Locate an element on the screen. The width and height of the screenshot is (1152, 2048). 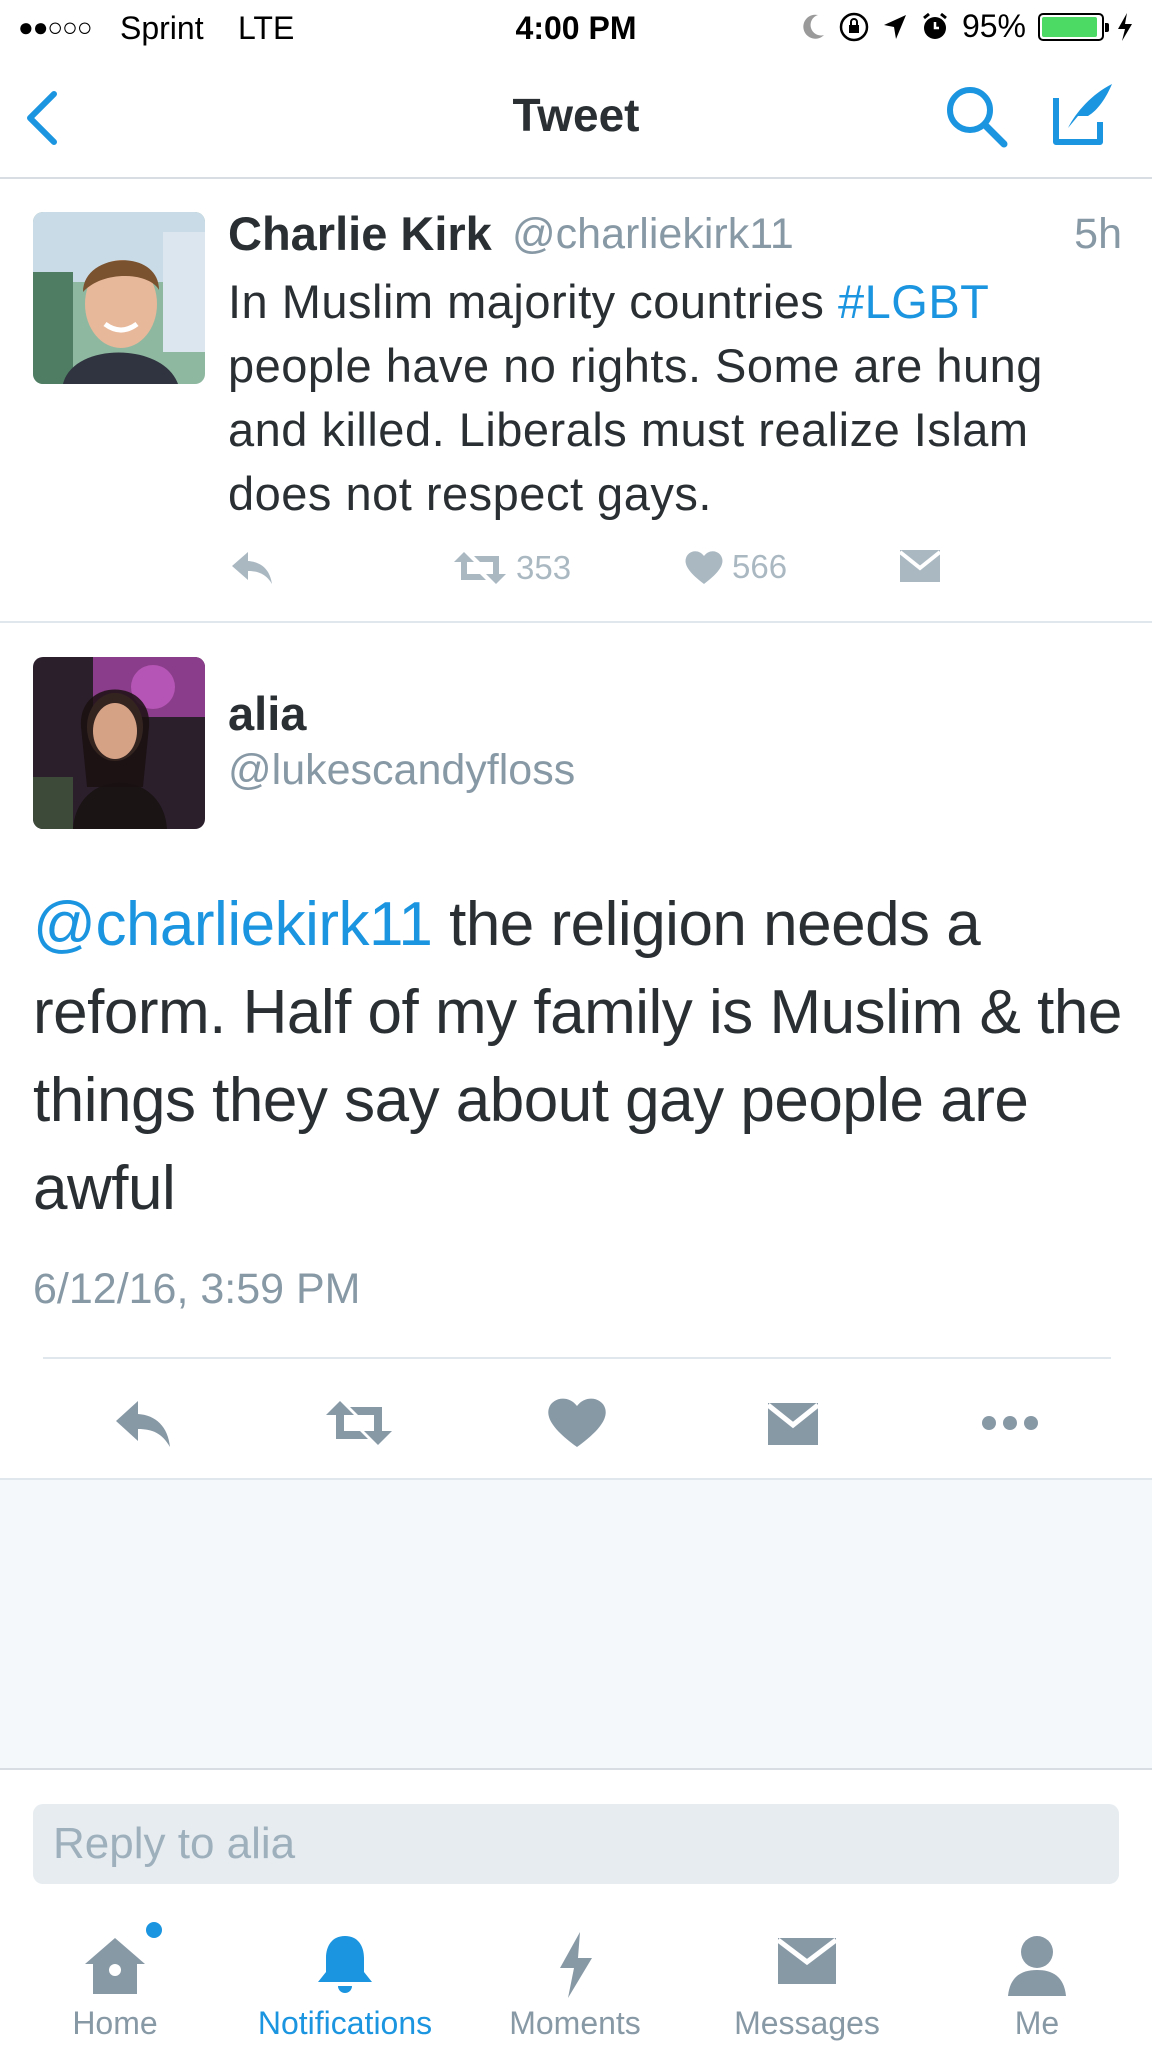
author-name: alia is located at coordinates (267, 713).